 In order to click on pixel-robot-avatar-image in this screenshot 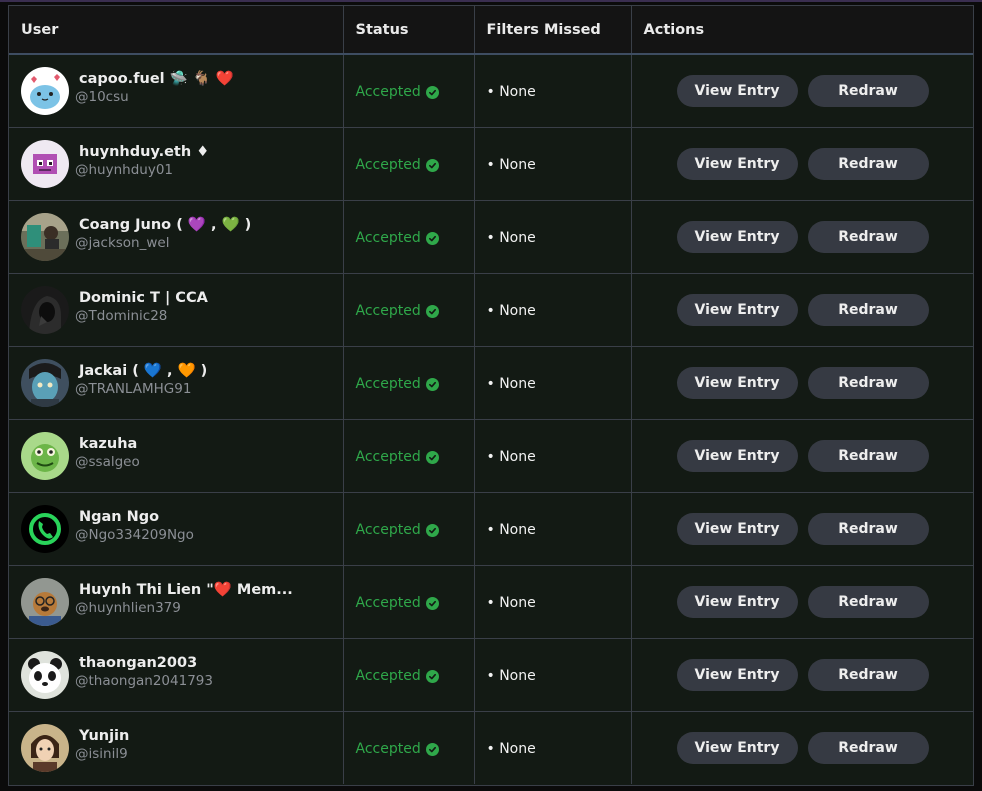, I will do `click(45, 163)`.